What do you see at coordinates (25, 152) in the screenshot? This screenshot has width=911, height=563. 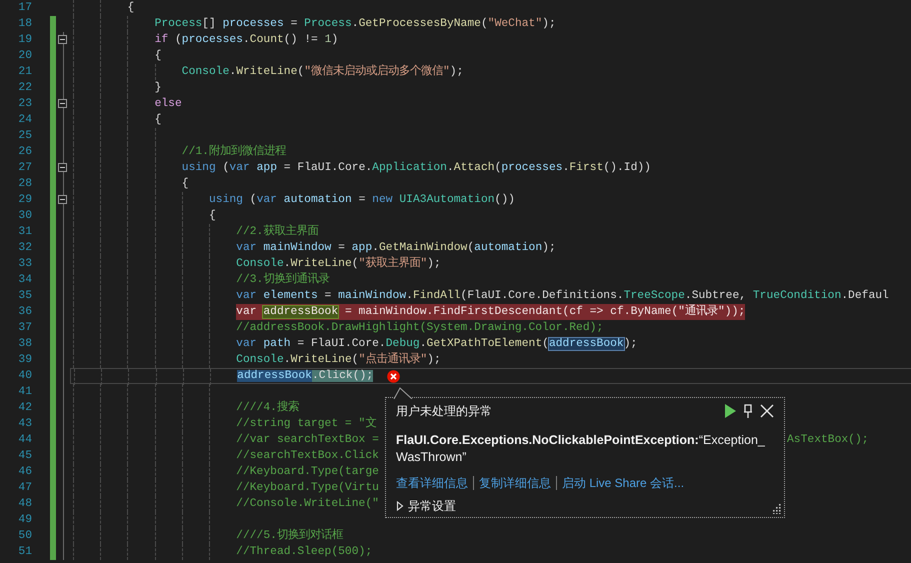 I see `line-number: 26` at bounding box center [25, 152].